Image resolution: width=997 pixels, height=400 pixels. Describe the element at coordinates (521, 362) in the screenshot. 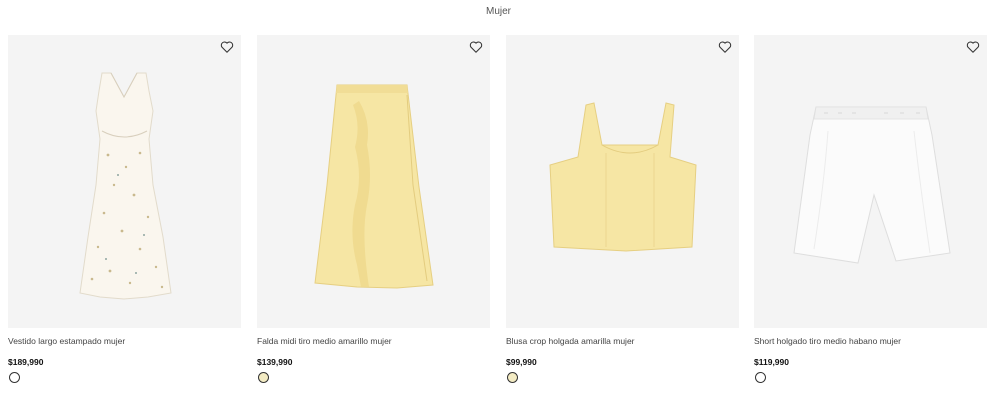

I see `product-price: $99,990` at that location.